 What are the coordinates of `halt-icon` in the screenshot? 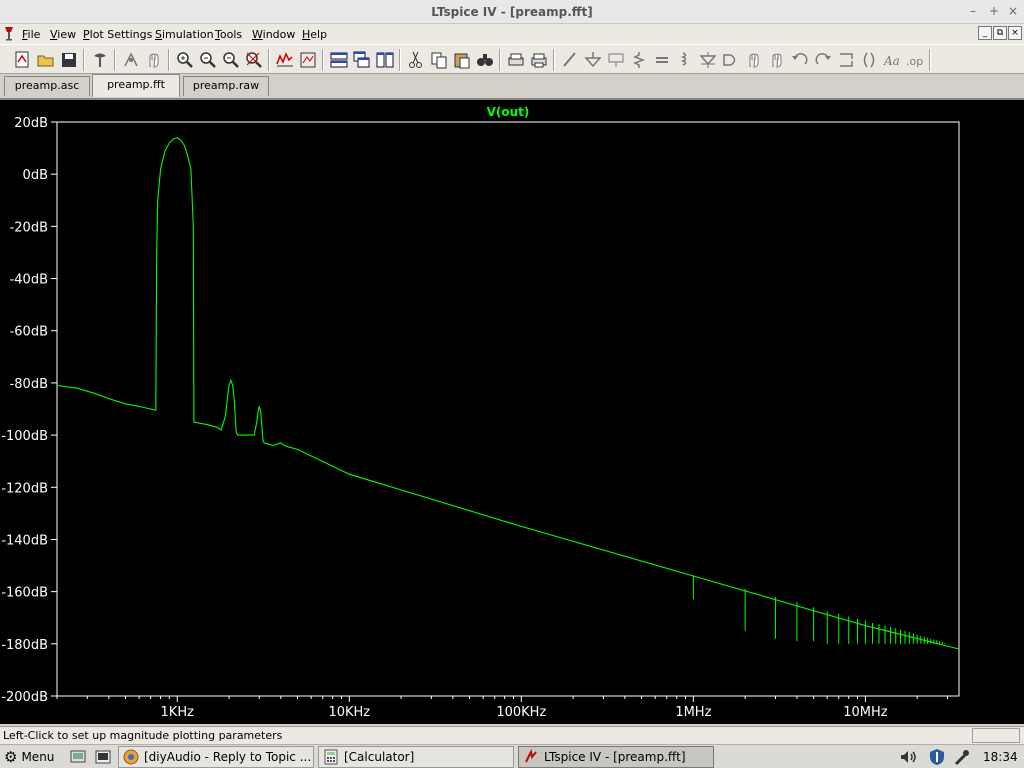 It's located at (154, 60).